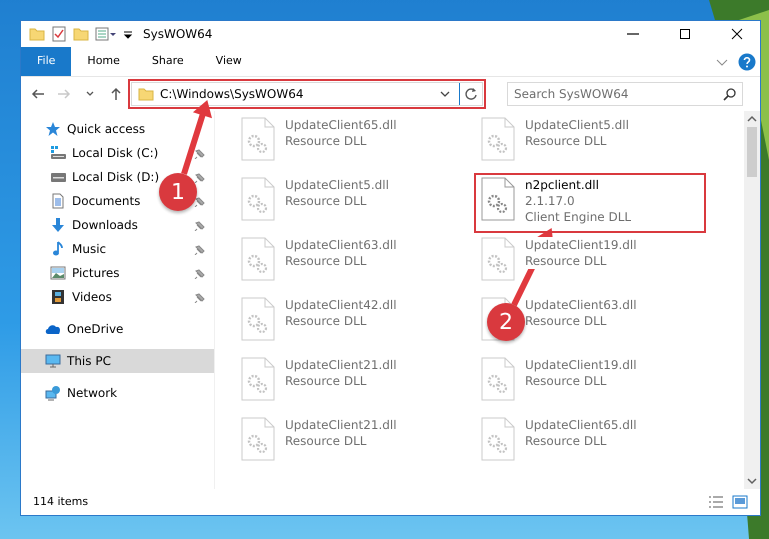  Describe the element at coordinates (565, 261) in the screenshot. I see `file-description: Resource DLL` at that location.